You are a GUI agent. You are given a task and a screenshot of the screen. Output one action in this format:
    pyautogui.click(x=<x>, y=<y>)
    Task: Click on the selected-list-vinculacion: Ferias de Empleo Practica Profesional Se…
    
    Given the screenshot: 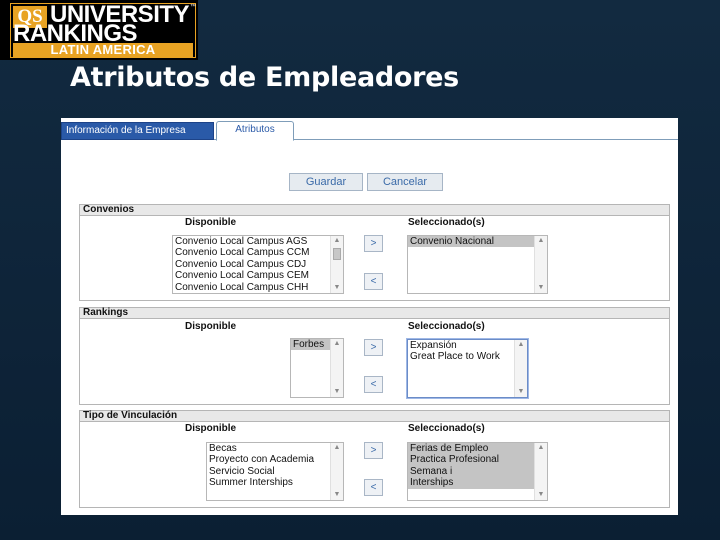 What is the action you would take?
    pyautogui.click(x=477, y=471)
    